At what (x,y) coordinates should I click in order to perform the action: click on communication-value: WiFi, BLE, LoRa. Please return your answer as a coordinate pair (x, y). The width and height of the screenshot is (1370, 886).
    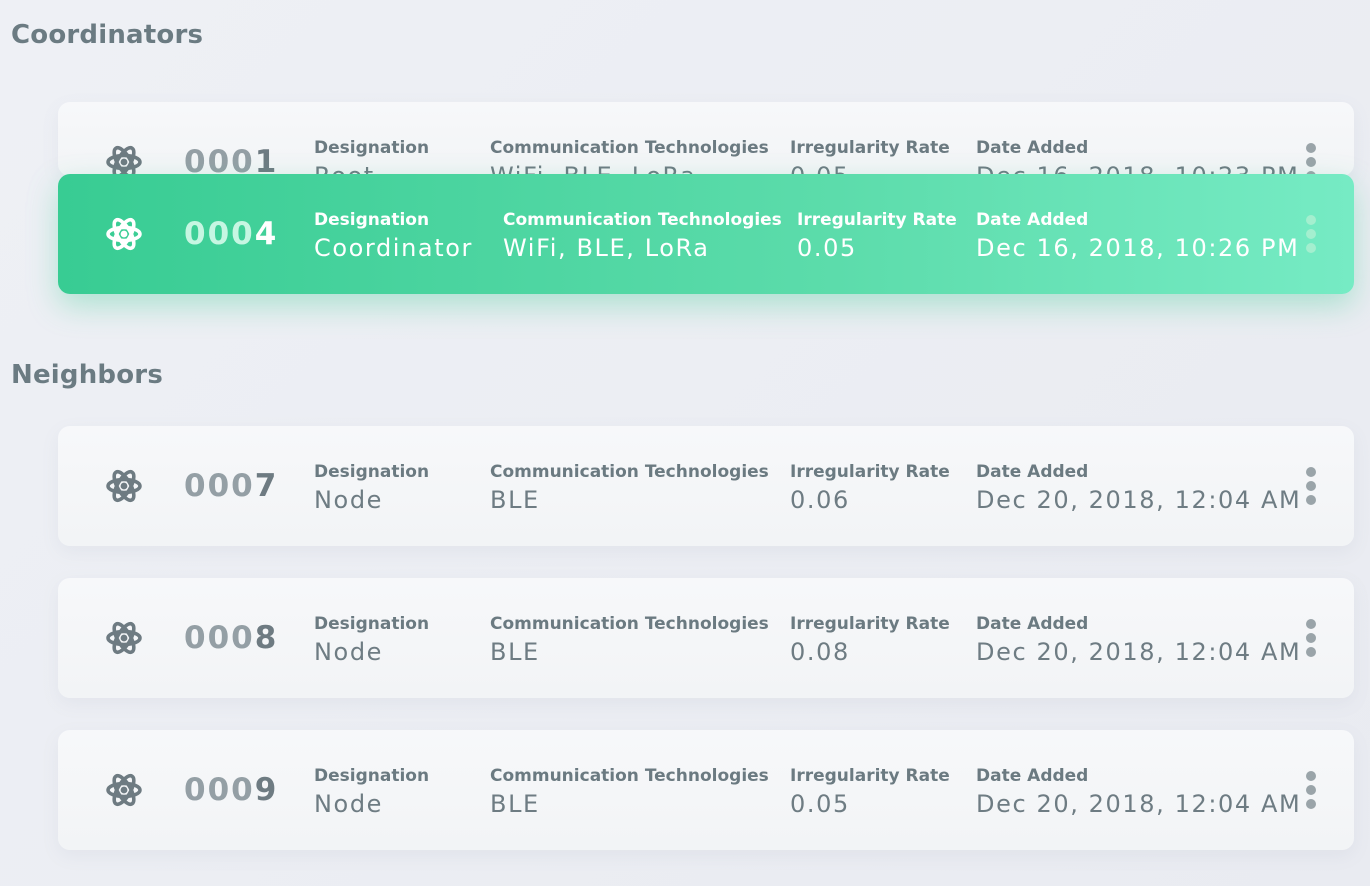
    Looking at the image, I should click on (606, 248).